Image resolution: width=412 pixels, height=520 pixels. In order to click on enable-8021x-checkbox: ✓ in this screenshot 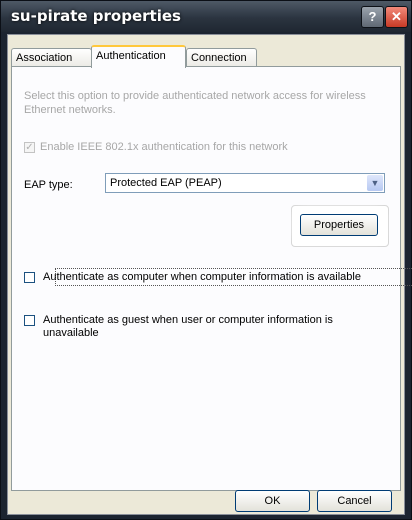, I will do `click(29, 147)`.